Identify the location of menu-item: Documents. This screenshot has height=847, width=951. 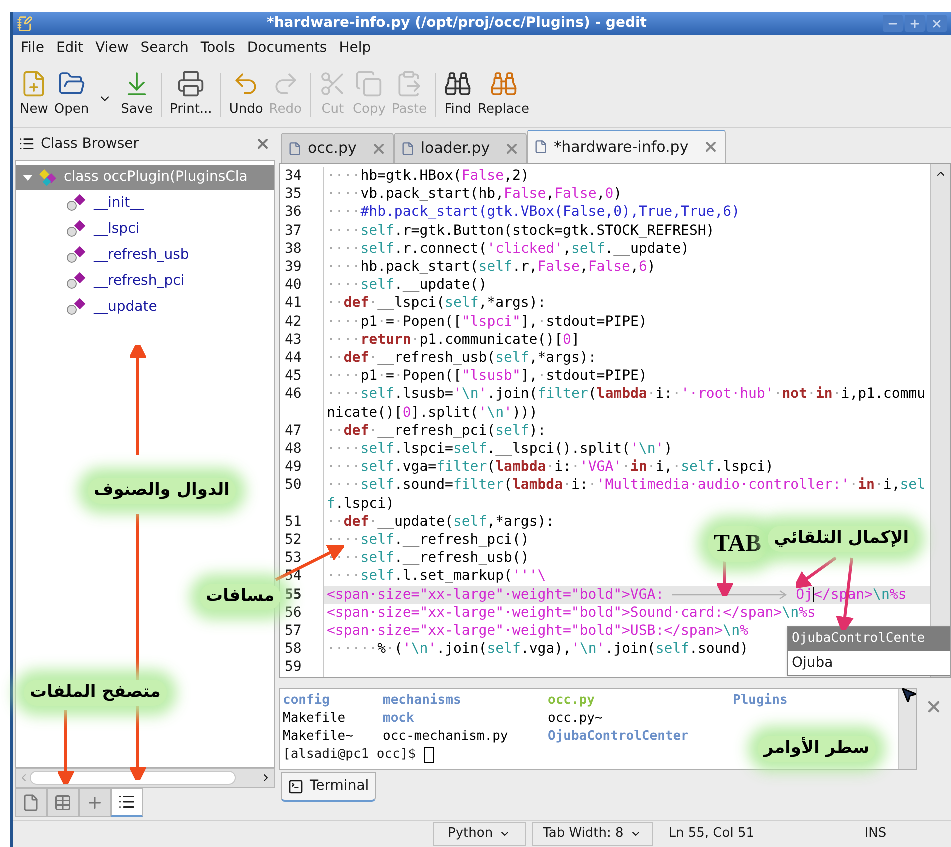
(287, 48).